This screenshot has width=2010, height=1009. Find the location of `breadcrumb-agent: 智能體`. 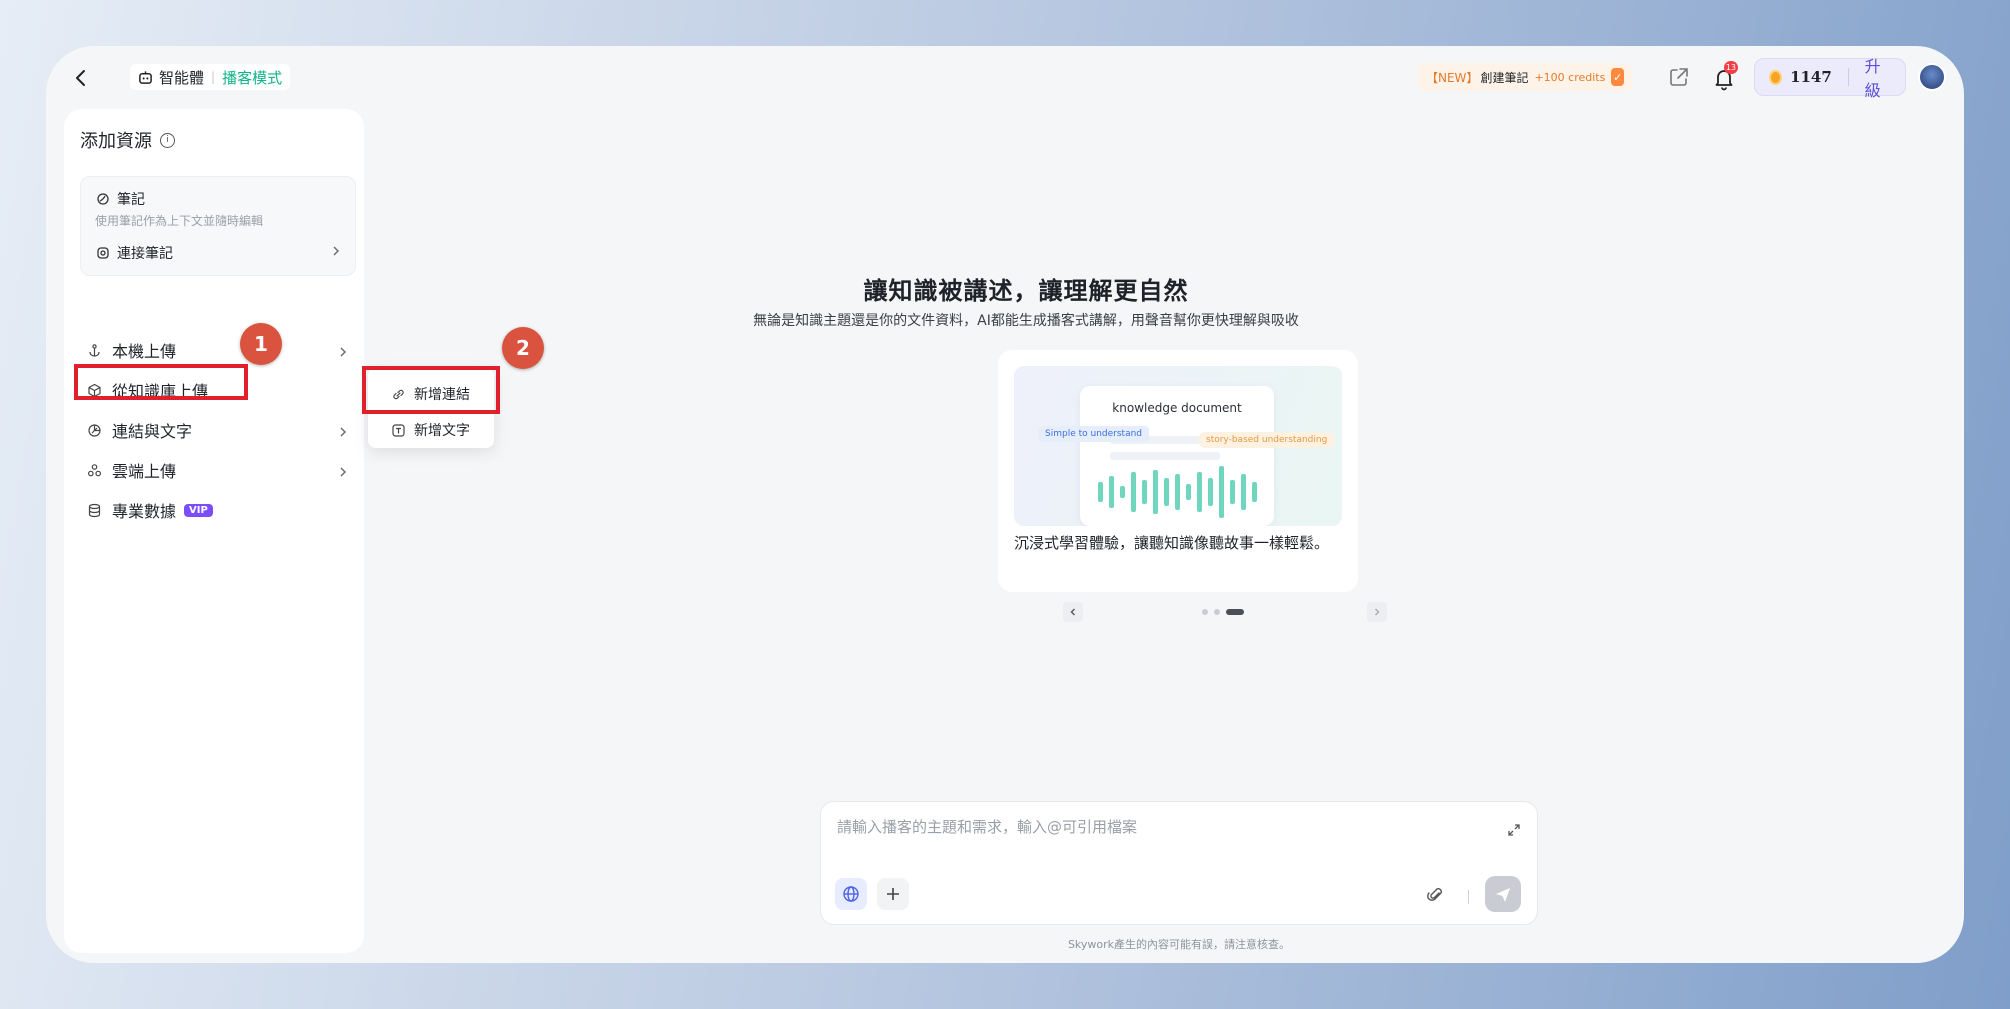

breadcrumb-agent: 智能體 is located at coordinates (181, 77).